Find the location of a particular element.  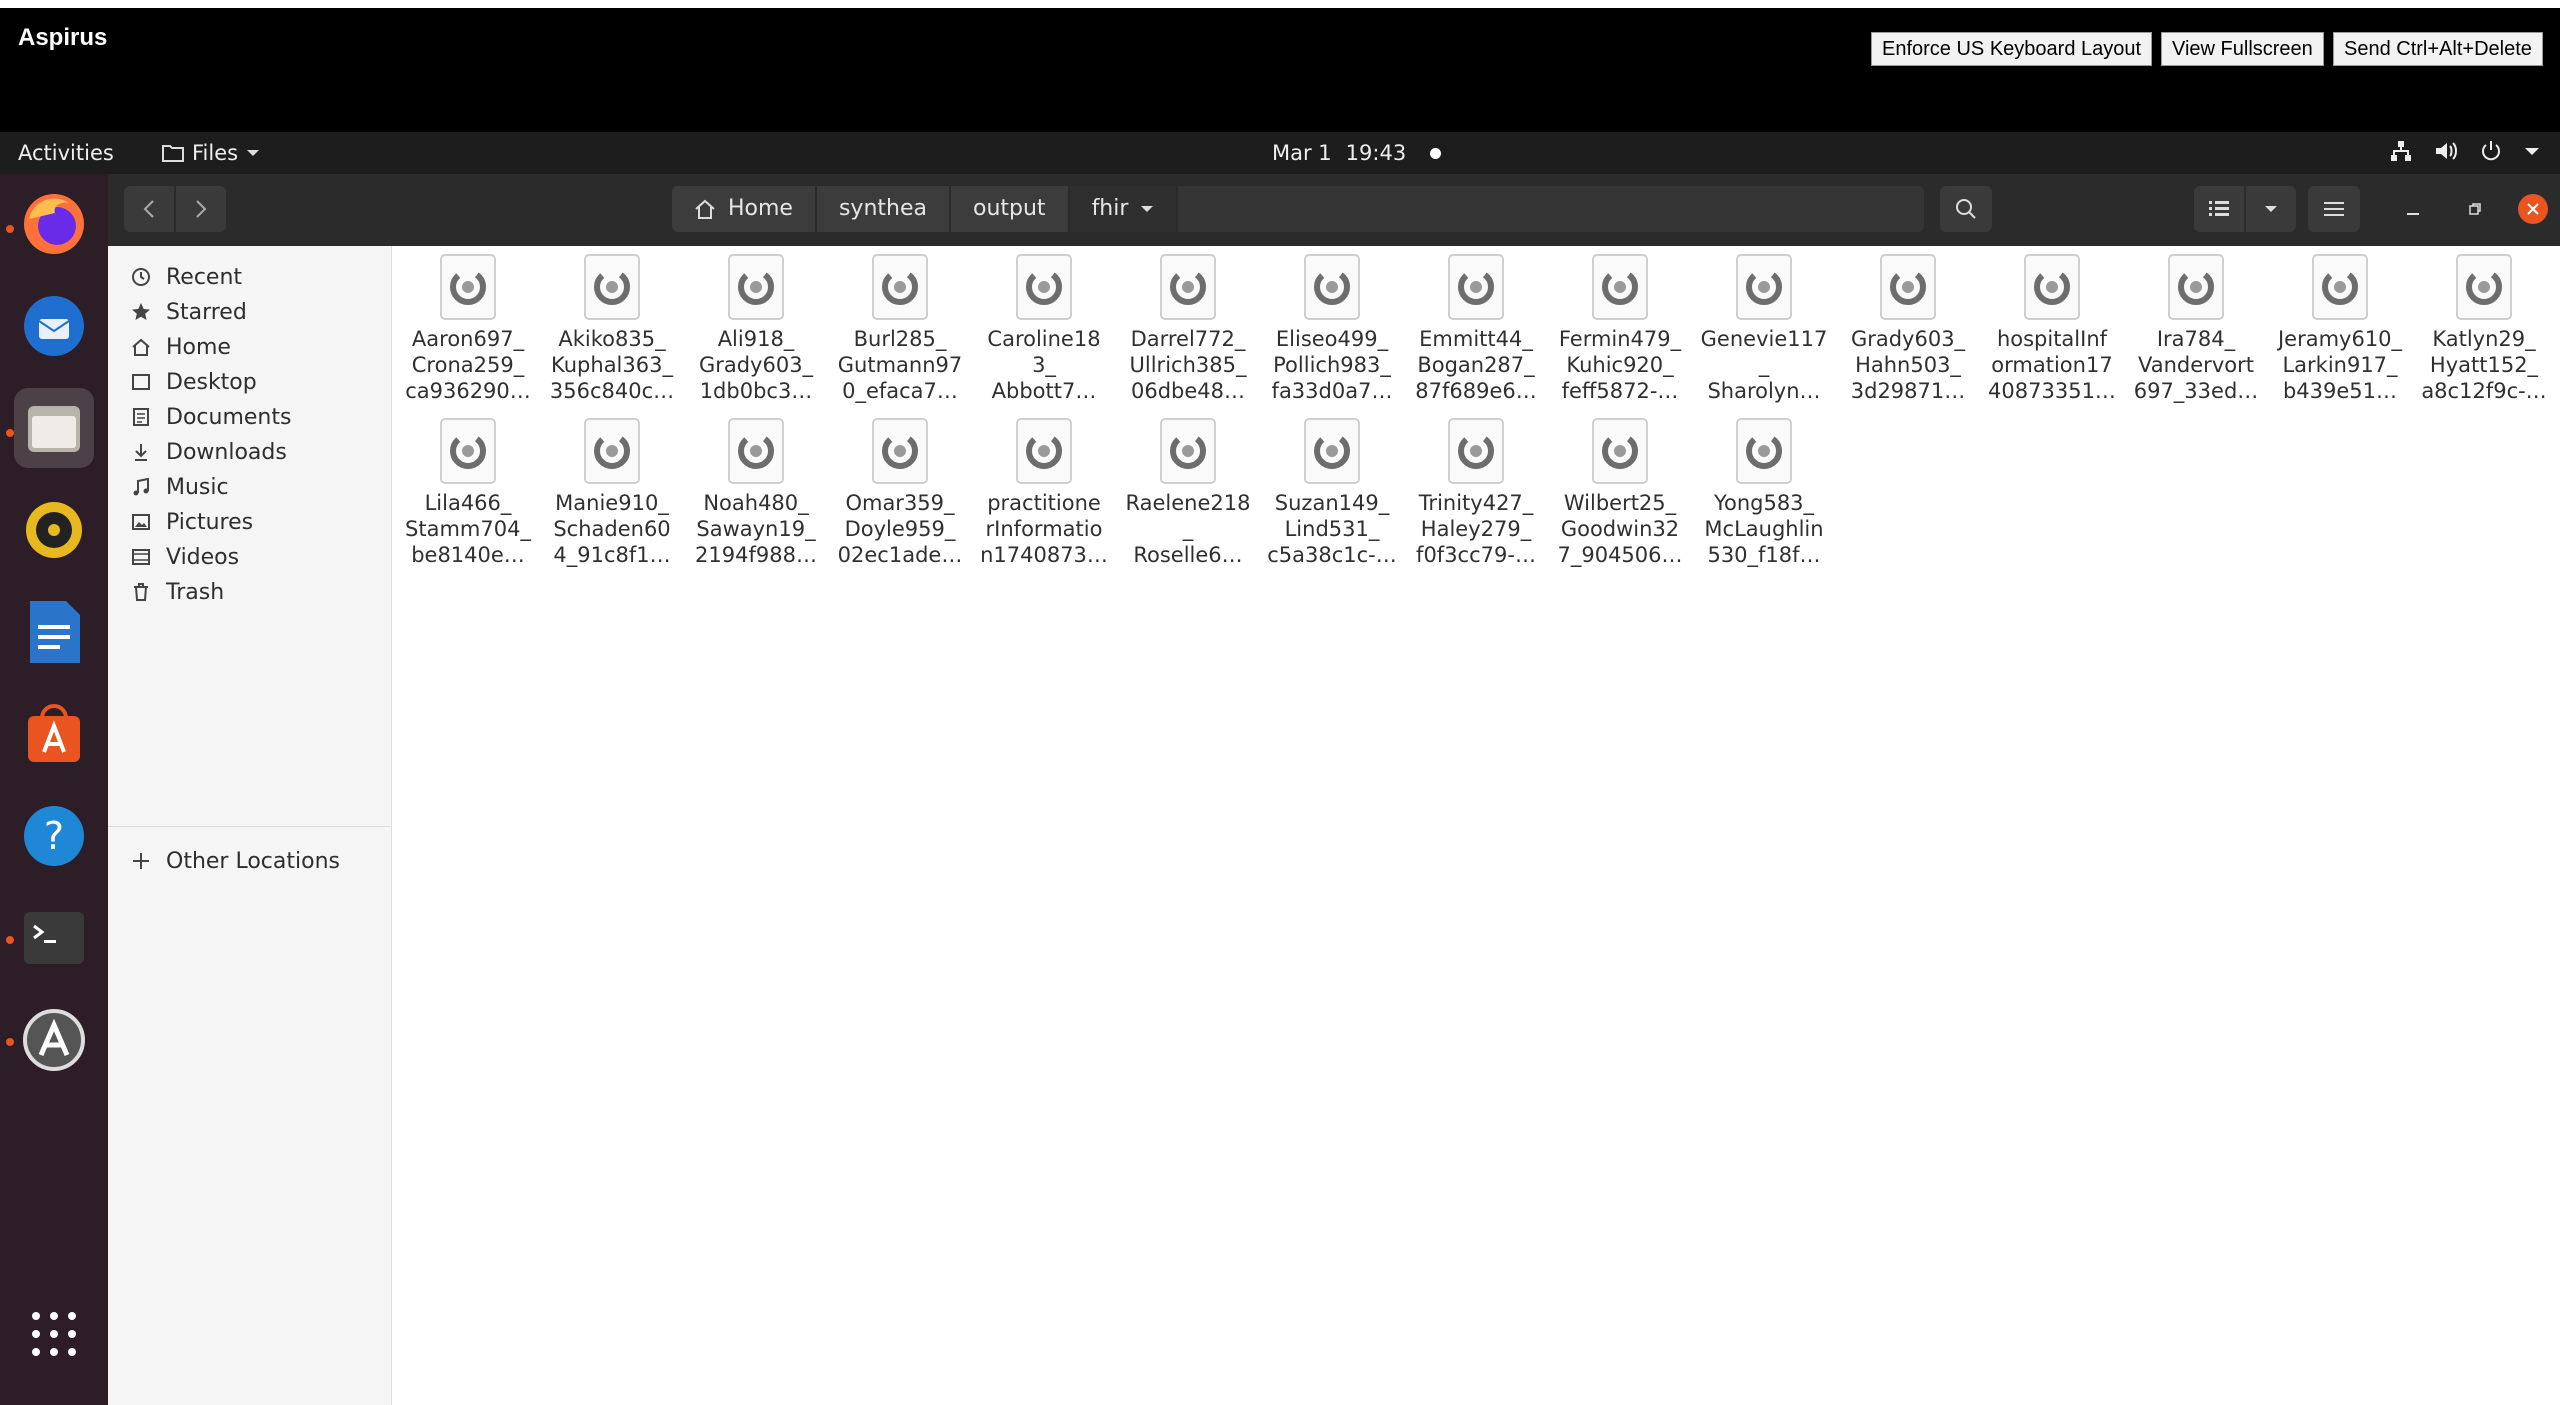

maximize-button is located at coordinates (2475, 209).